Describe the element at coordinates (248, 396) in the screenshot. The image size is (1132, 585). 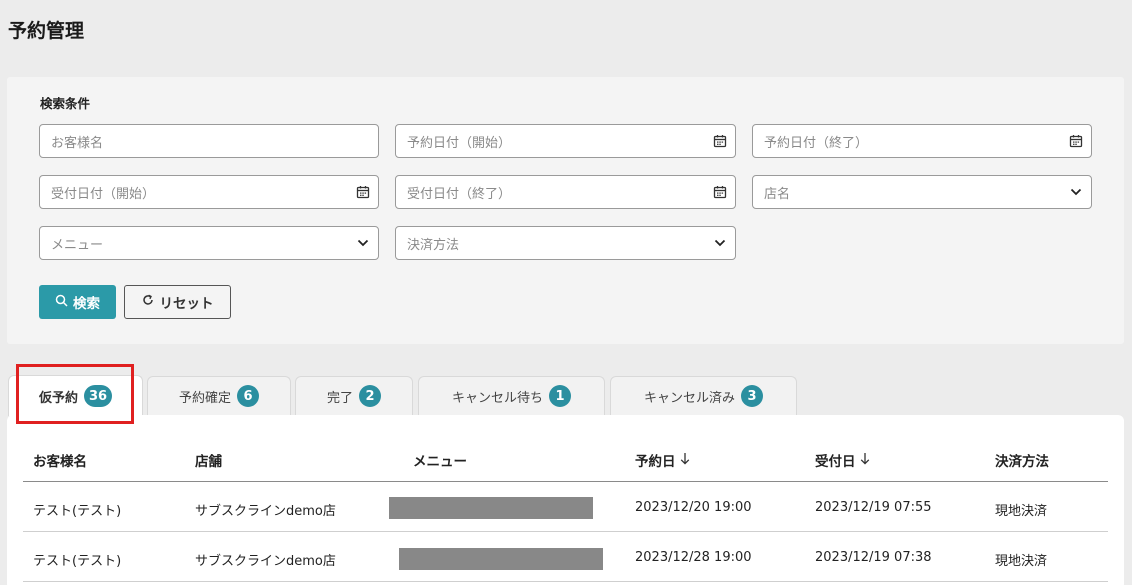
I see `count-badge: 6` at that location.